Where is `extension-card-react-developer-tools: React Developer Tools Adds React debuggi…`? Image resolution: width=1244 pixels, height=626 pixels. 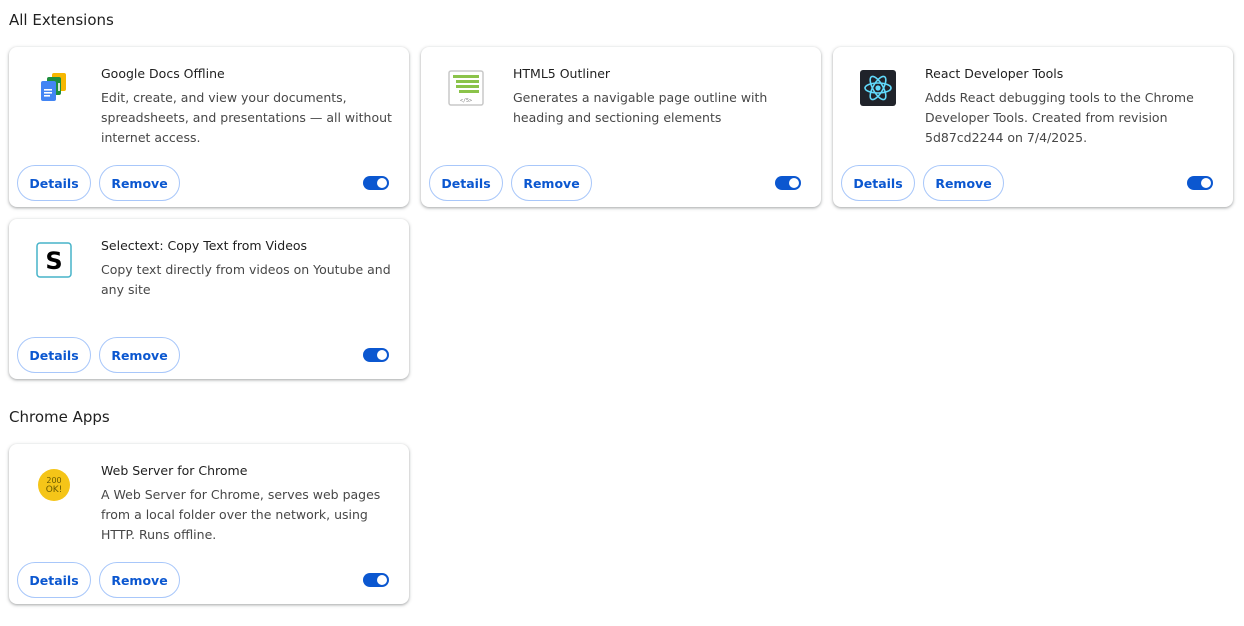
extension-card-react-developer-tools: React Developer Tools Adds React debuggi… is located at coordinates (1033, 127).